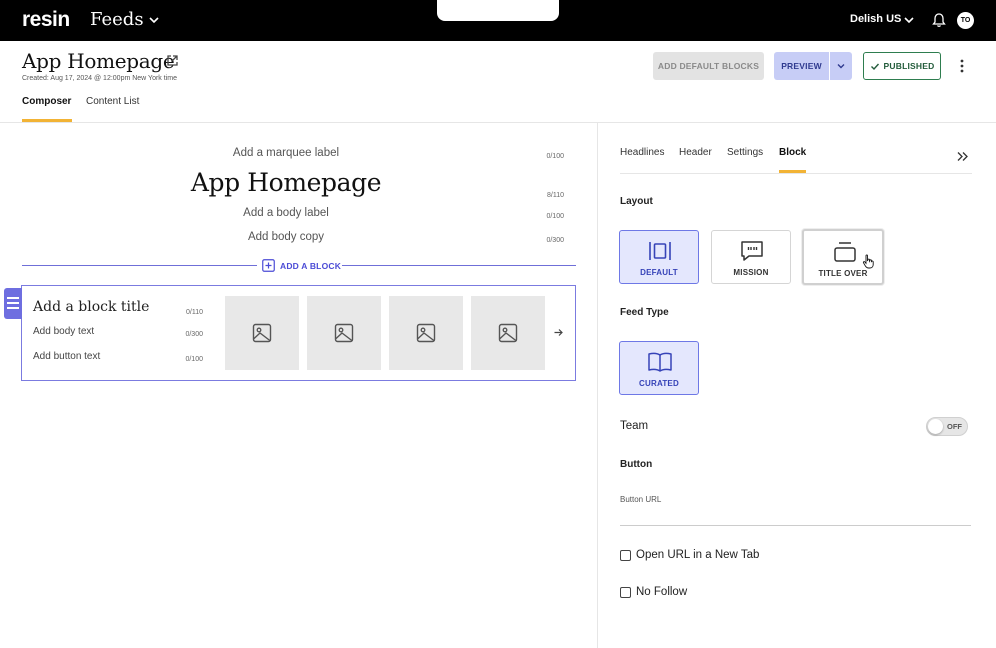  I want to click on published-label: PUBLISHED, so click(909, 66).